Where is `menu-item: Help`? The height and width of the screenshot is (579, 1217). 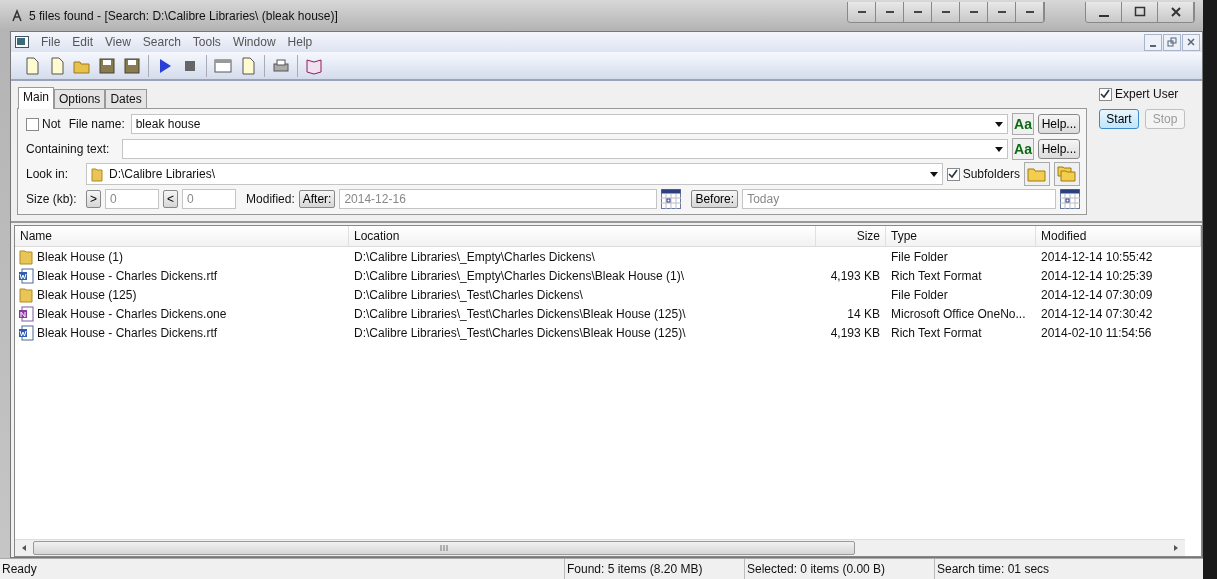
menu-item: Help is located at coordinates (300, 42).